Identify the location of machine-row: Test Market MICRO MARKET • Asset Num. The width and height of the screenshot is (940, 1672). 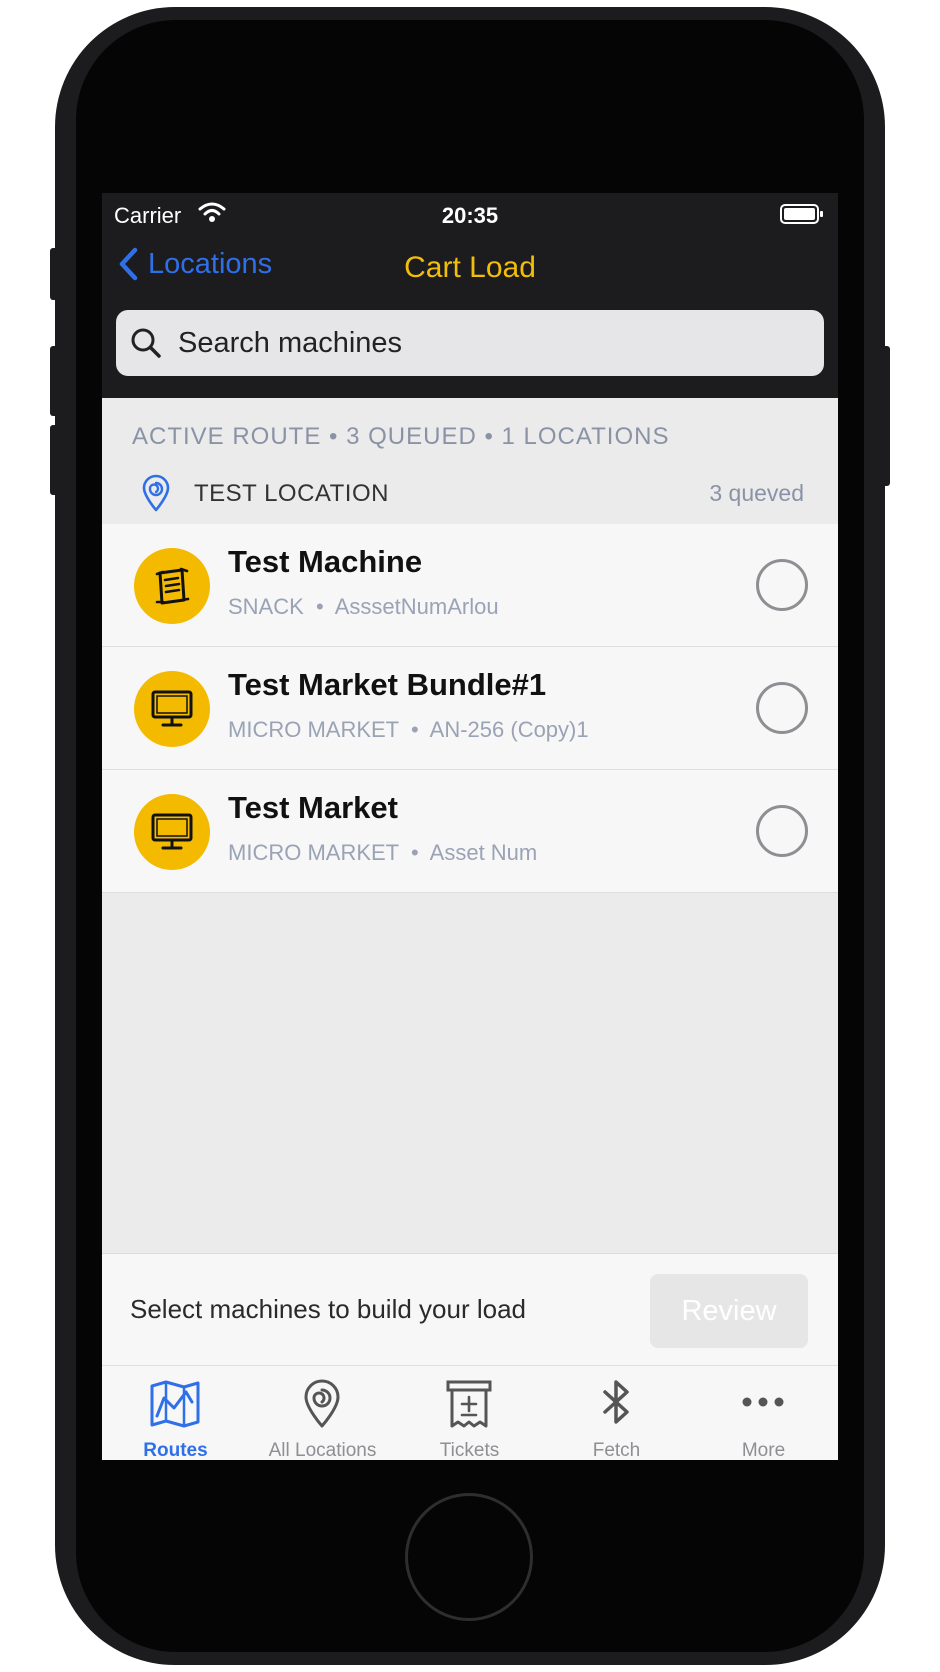
(470, 831).